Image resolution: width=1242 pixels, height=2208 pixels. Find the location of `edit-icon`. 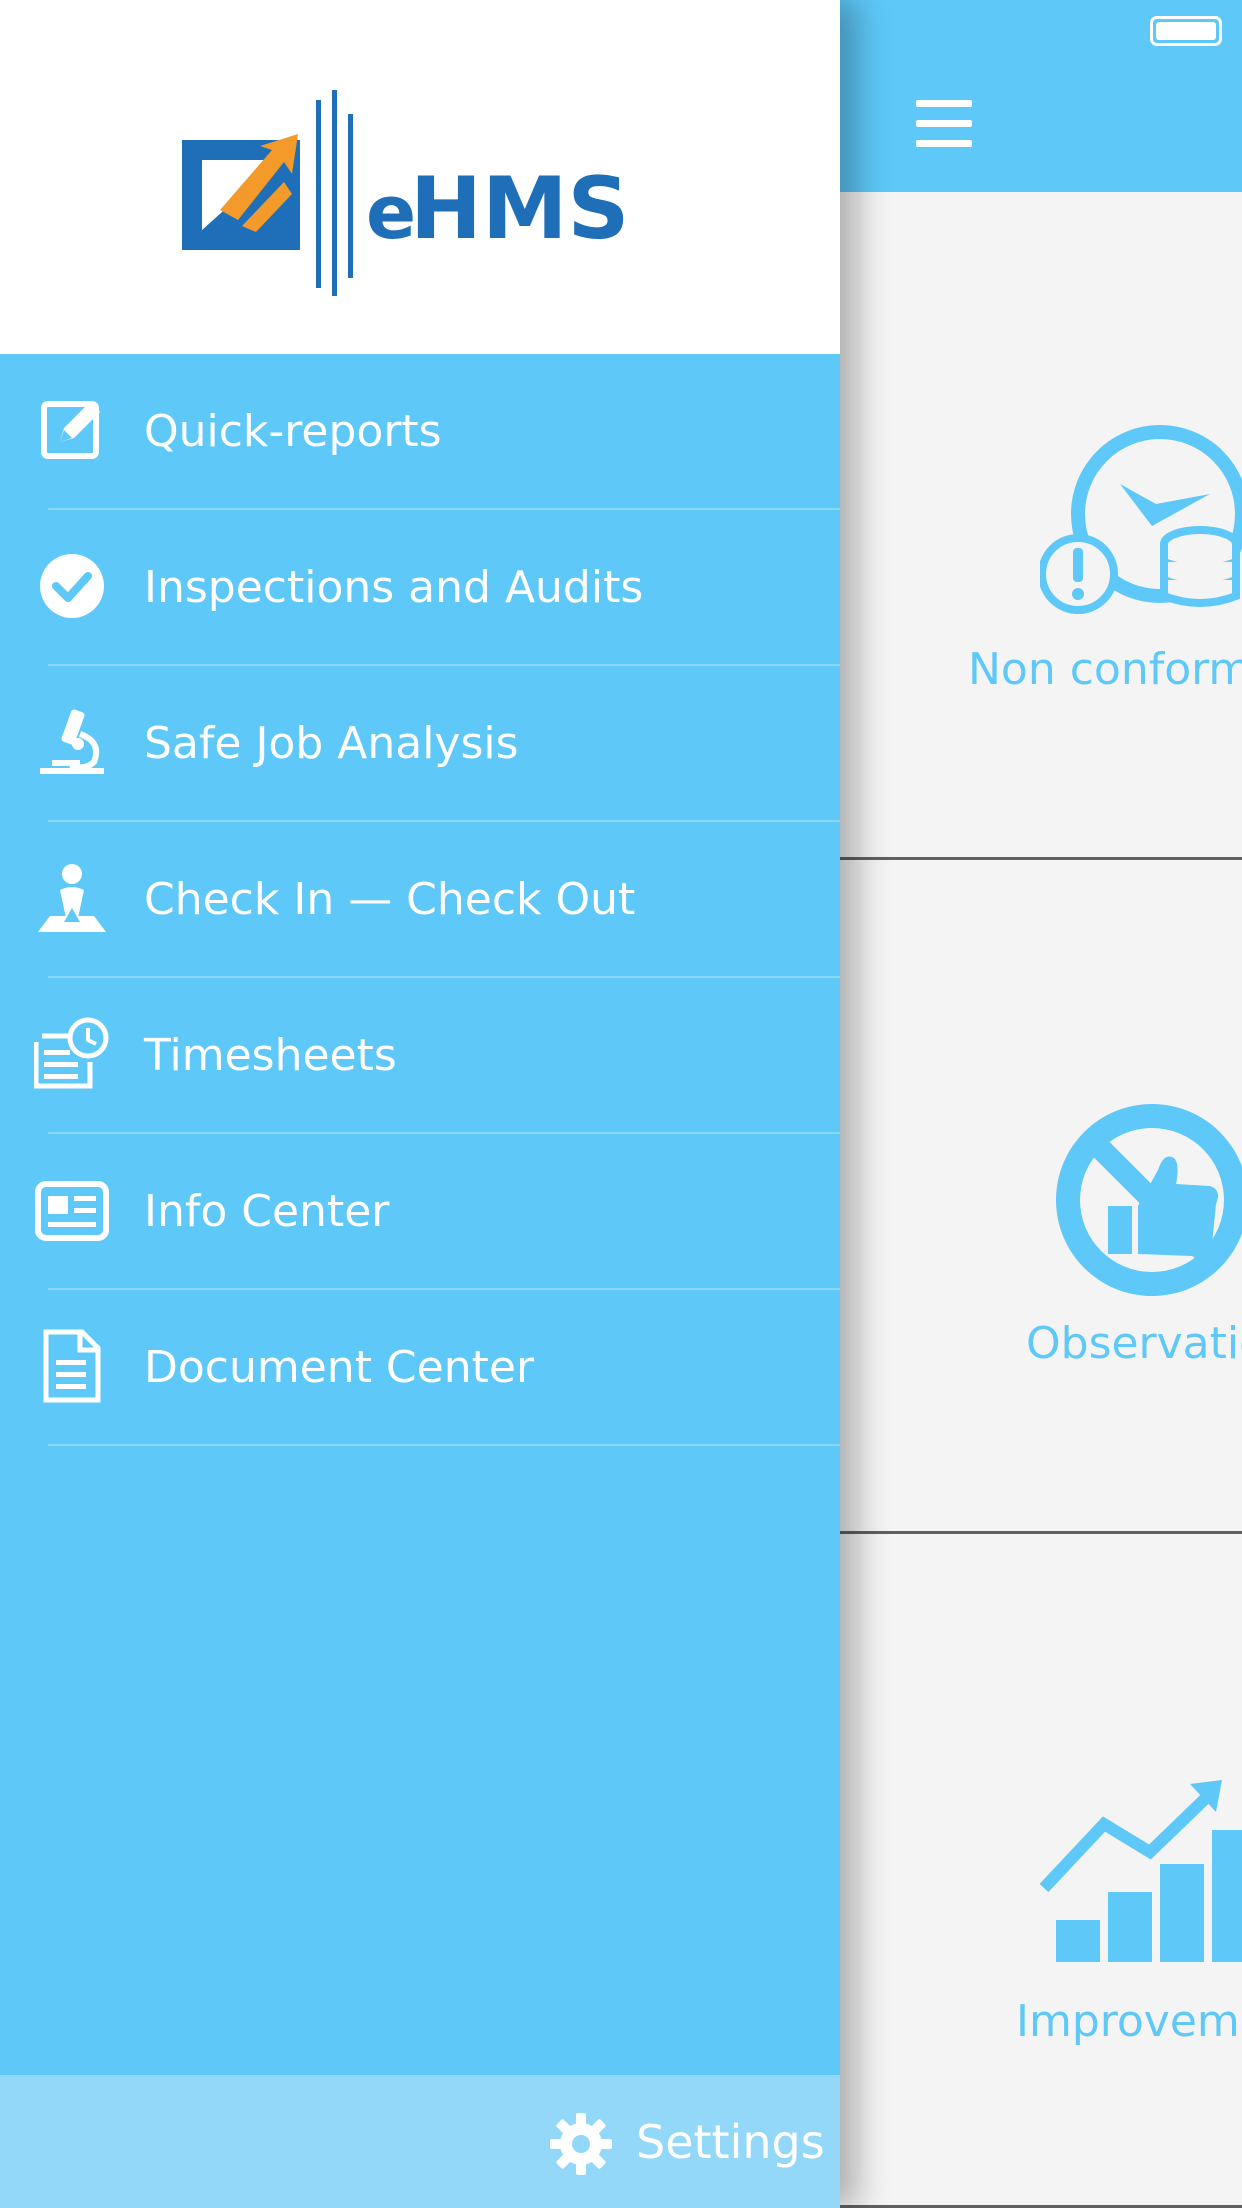

edit-icon is located at coordinates (70, 430).